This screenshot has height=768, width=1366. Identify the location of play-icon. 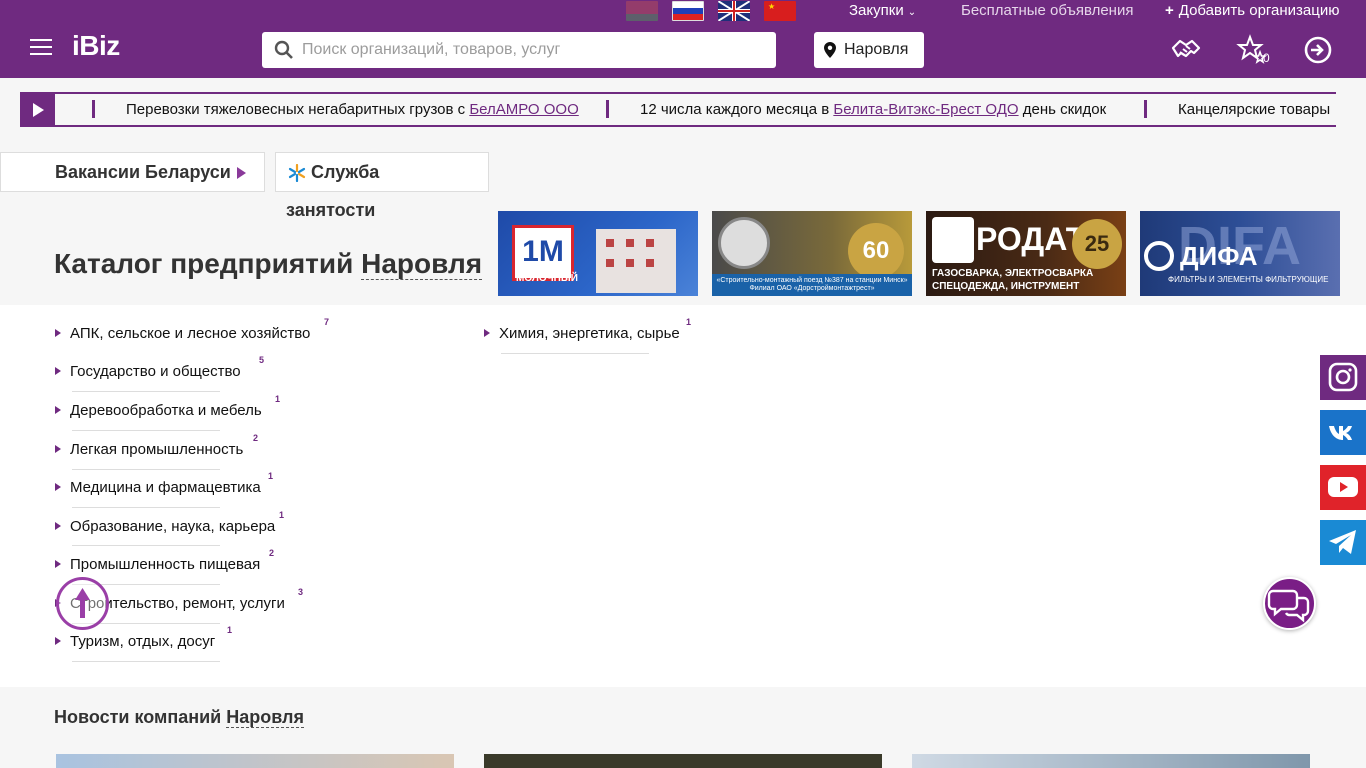
(37, 109).